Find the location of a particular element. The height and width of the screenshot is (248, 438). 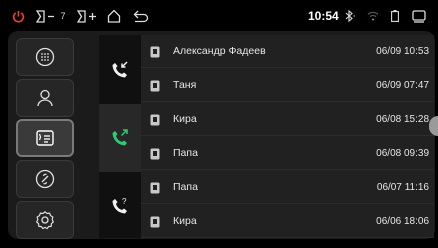

volume-down-button: 7 is located at coordinates (51, 16).